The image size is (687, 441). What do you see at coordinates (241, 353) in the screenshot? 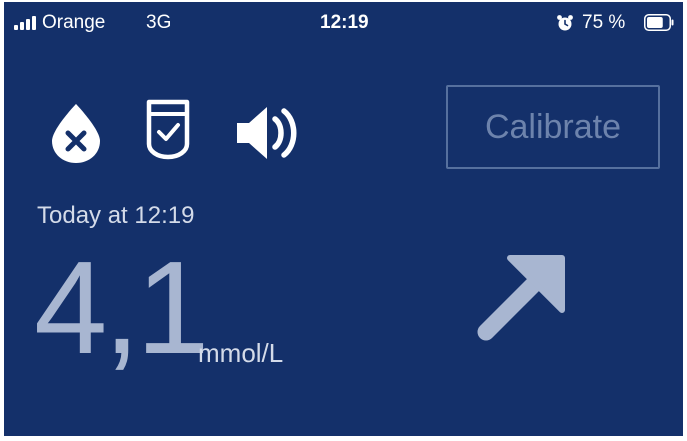
I see `glucose-unit: mmol/L` at bounding box center [241, 353].